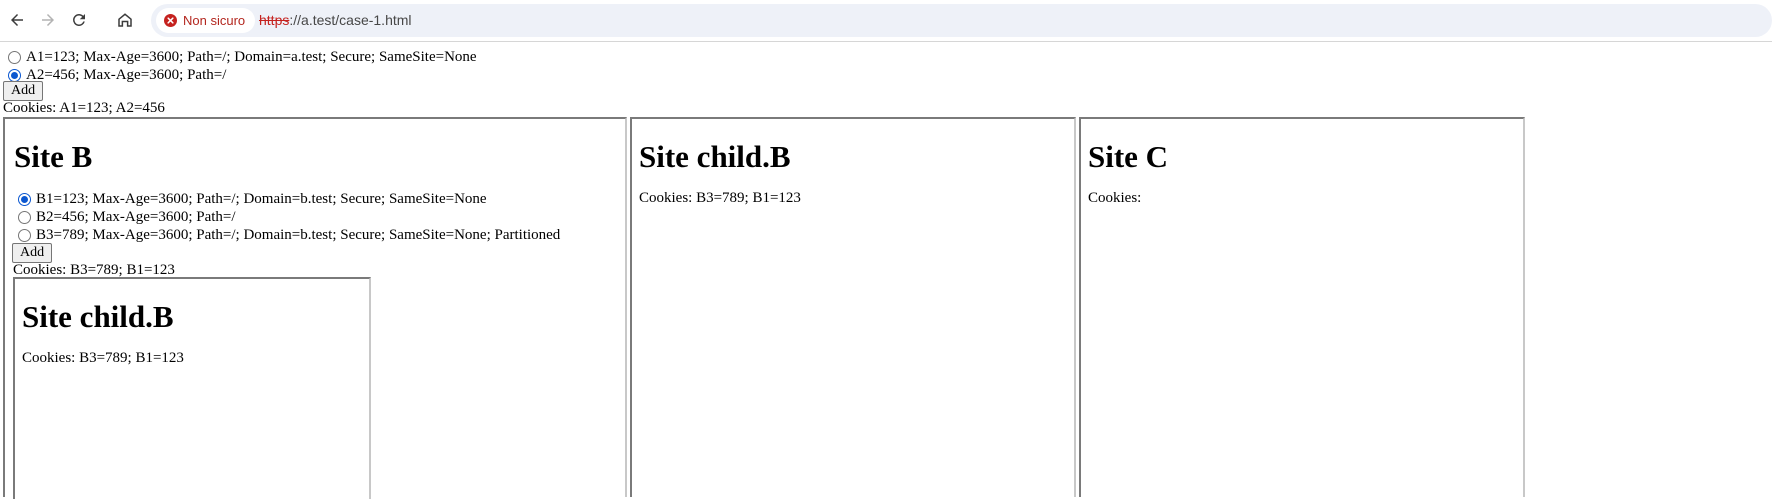 This screenshot has width=1772, height=499. Describe the element at coordinates (136, 216) in the screenshot. I see `cookie-option-label: B2=456; Max-Age=3600; Path=/` at that location.